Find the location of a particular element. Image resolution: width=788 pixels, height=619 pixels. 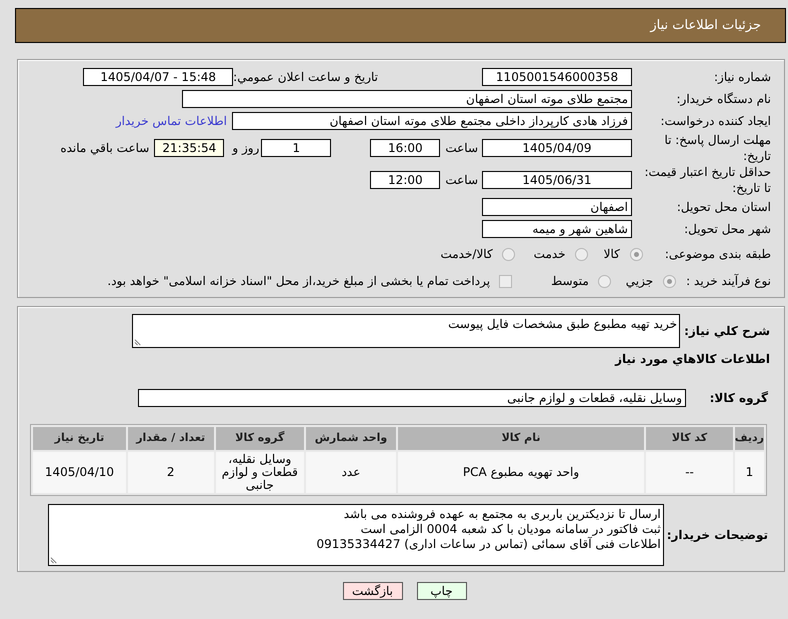

field-label: طبقه بندی موضوعی: is located at coordinates (717, 254).